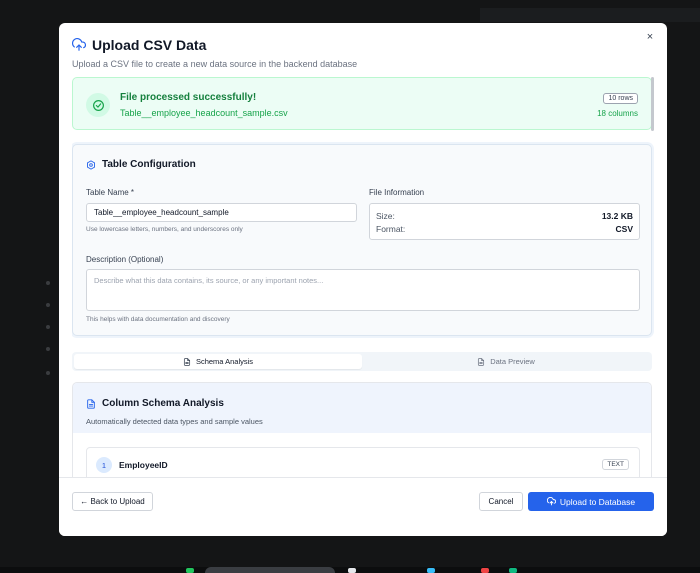 Image resolution: width=700 pixels, height=573 pixels. I want to click on table-name-input, so click(221, 212).